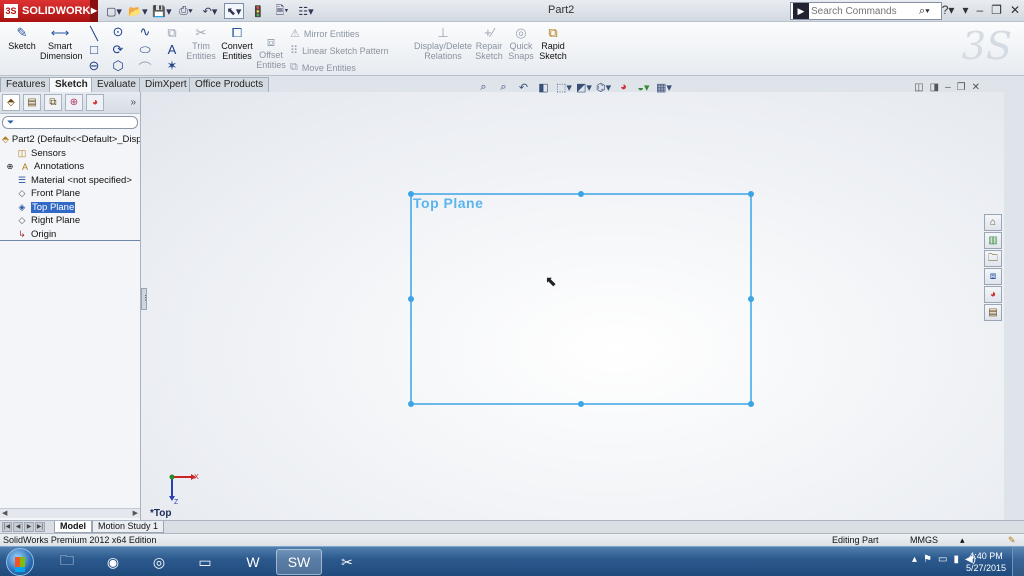 This screenshot has height=576, width=1024. What do you see at coordinates (70, 221) in the screenshot?
I see `tree-item-right-plane: ◇ Right Plane` at bounding box center [70, 221].